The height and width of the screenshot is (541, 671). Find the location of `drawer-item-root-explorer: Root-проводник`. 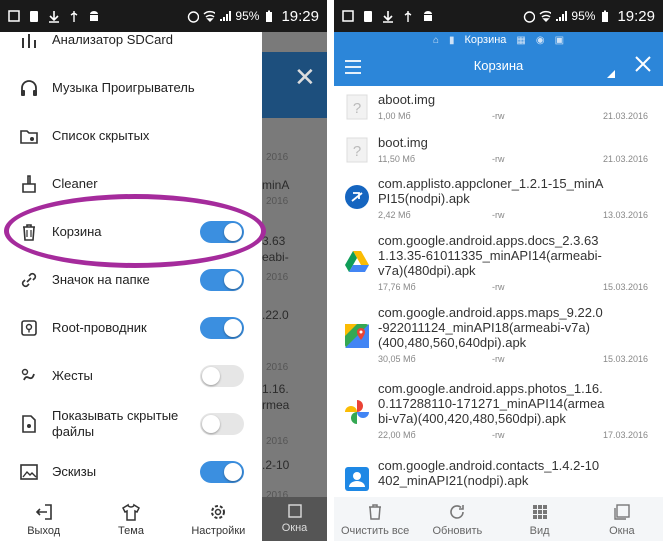

drawer-item-root-explorer: Root-проводник is located at coordinates (131, 328).